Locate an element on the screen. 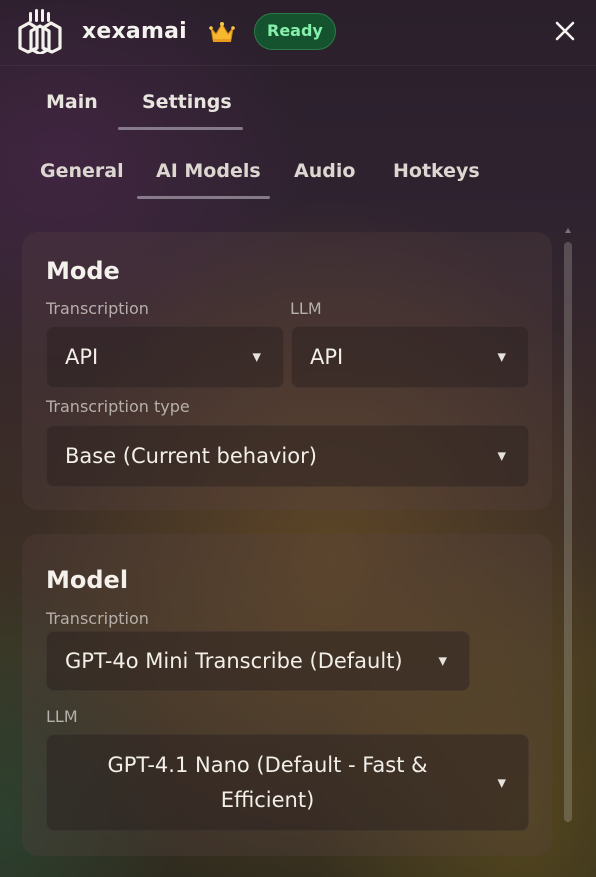  model-llm-label: LLM is located at coordinates (62, 716).